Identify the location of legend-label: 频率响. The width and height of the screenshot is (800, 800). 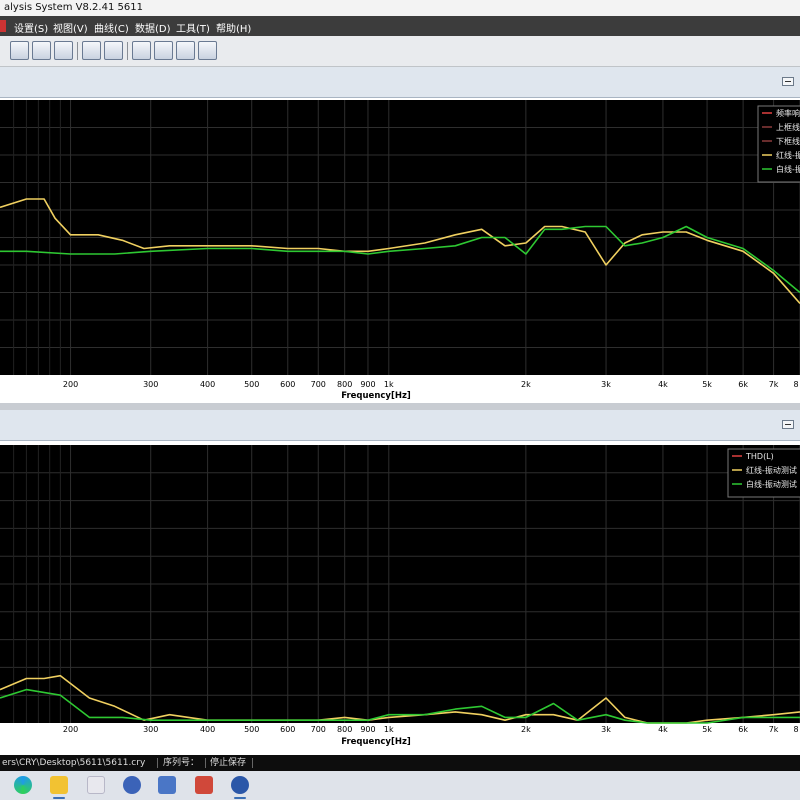
(788, 113).